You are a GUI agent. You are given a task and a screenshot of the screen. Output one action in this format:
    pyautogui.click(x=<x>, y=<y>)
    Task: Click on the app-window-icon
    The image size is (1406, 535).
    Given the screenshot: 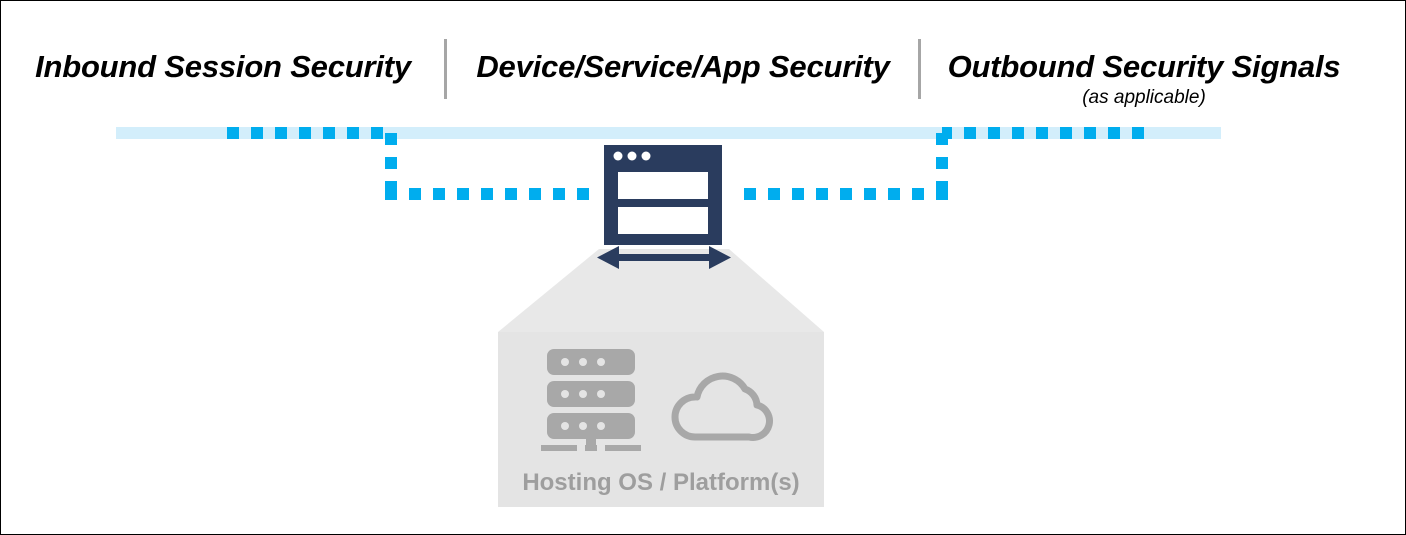 What is the action you would take?
    pyautogui.click(x=663, y=195)
    